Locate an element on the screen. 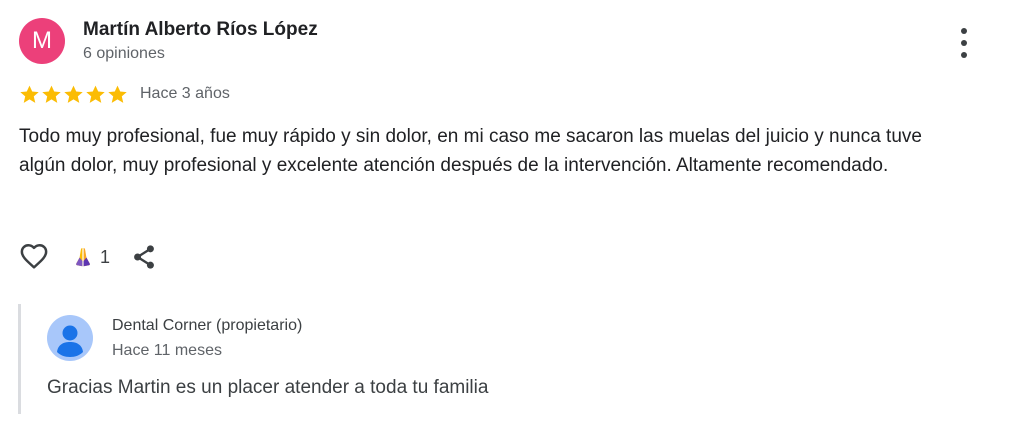  author-avatar: M is located at coordinates (42, 41).